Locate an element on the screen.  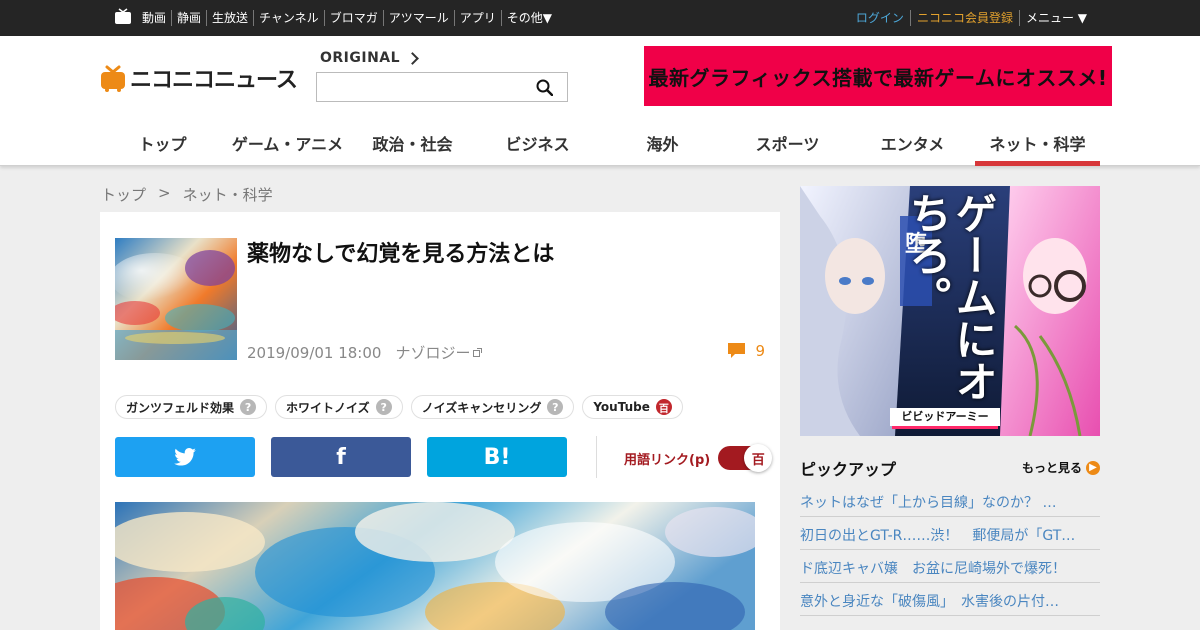
category-sports: スポーツ is located at coordinates (787, 142).